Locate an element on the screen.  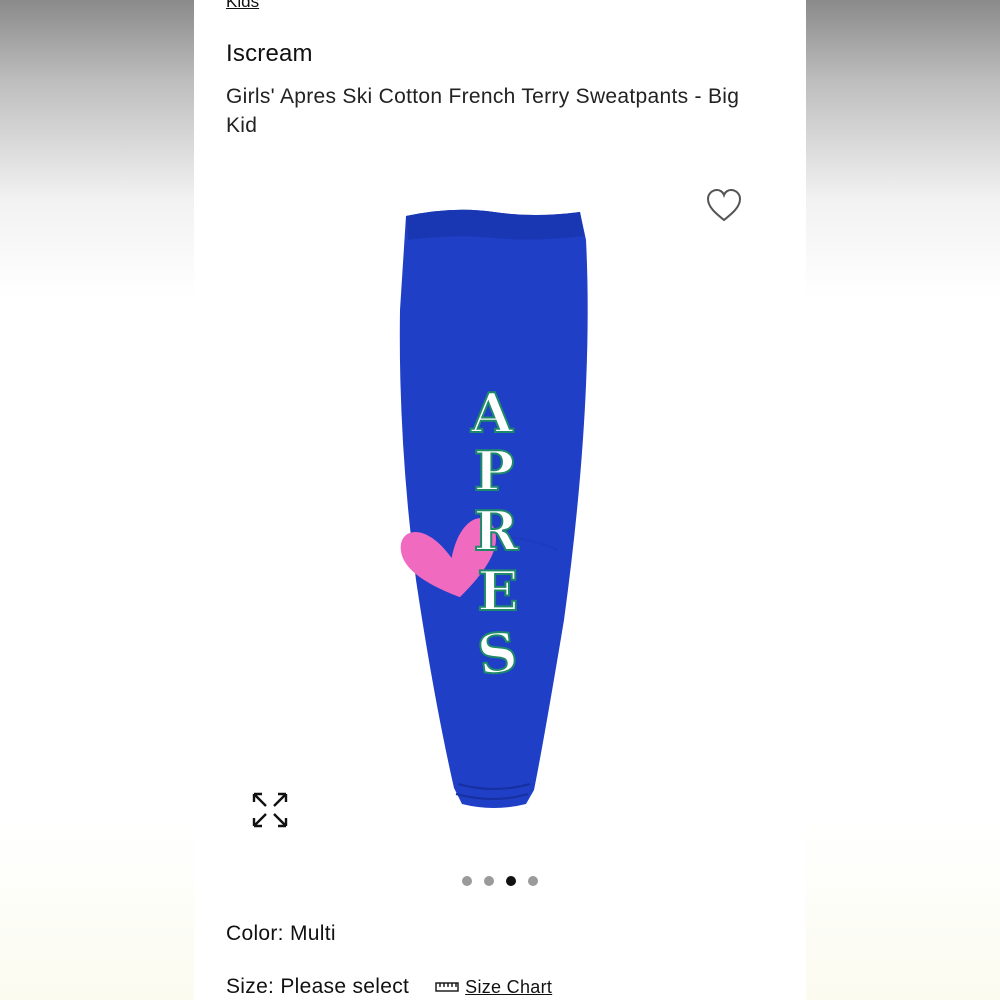
ruler-icon is located at coordinates (447, 987).